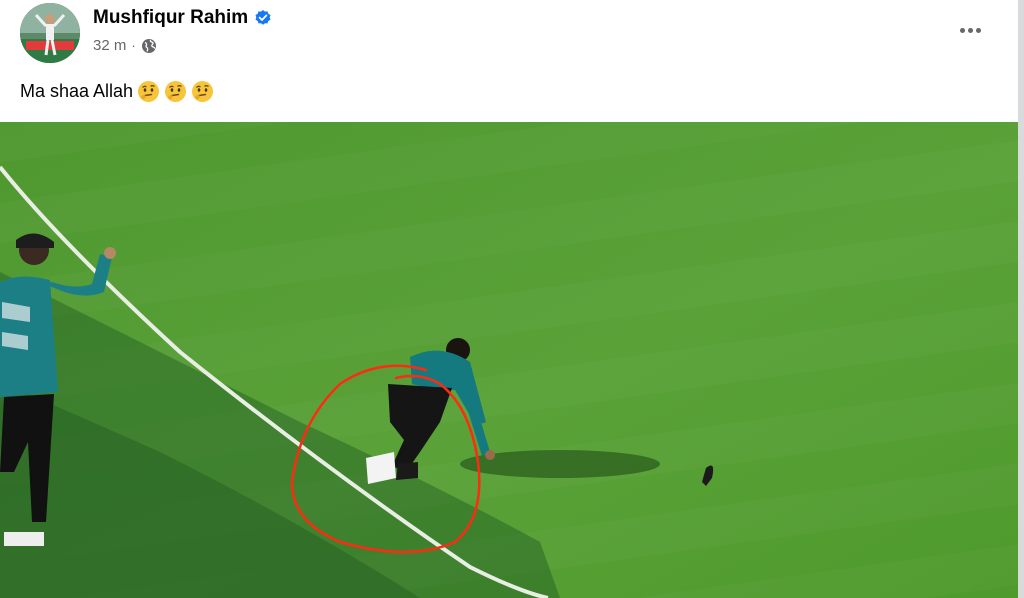 This screenshot has height=598, width=1024. I want to click on post-meta: 32 m ·, so click(125, 45).